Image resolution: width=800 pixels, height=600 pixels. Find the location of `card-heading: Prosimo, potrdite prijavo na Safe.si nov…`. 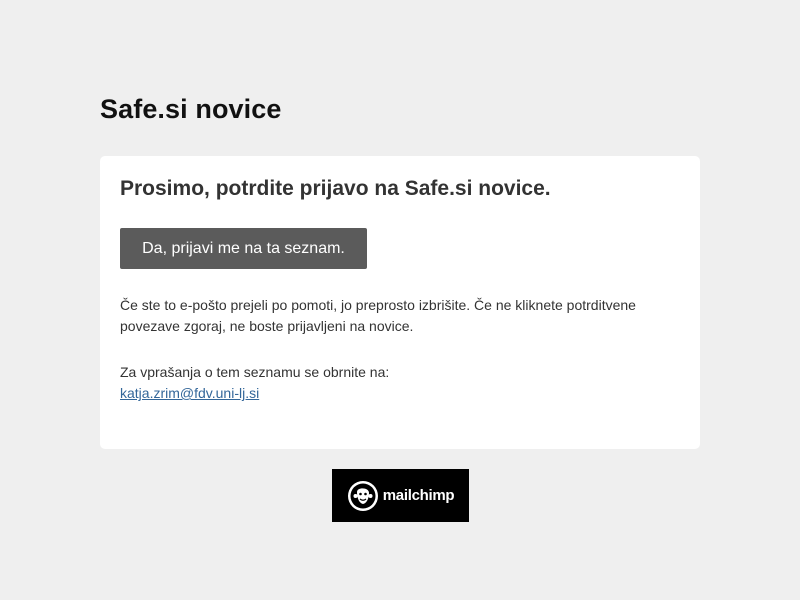

card-heading: Prosimo, potrdite prijavo na Safe.si nov… is located at coordinates (335, 188).